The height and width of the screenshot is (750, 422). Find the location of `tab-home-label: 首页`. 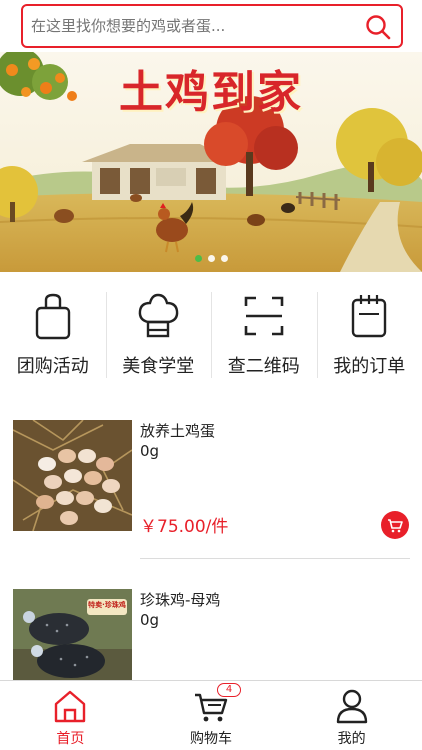

tab-home-label: 首页 is located at coordinates (70, 739).